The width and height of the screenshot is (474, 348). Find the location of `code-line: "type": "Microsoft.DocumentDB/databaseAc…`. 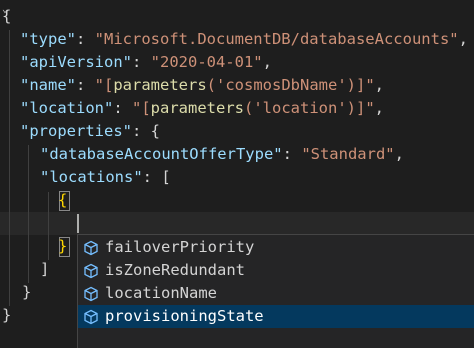

code-line: "type": "Microsoft.DocumentDB/databaseAc… is located at coordinates (244, 39).